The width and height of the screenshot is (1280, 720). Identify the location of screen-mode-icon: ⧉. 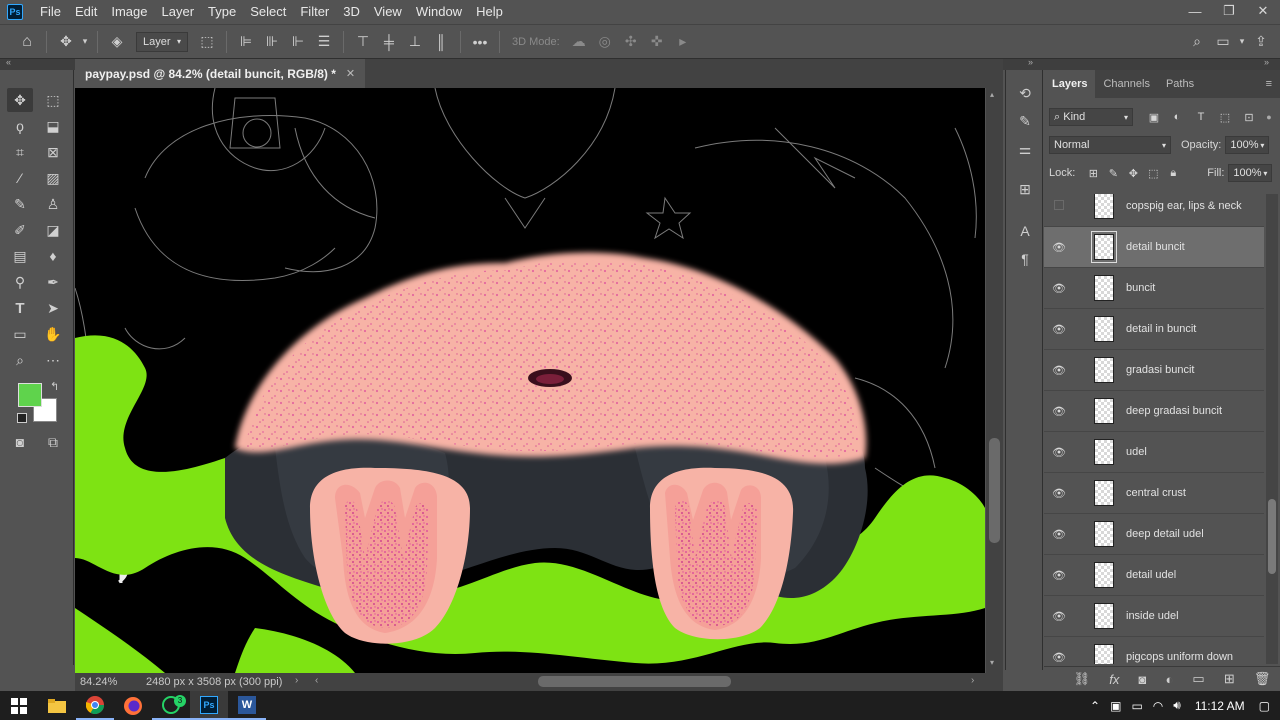
(53, 442).